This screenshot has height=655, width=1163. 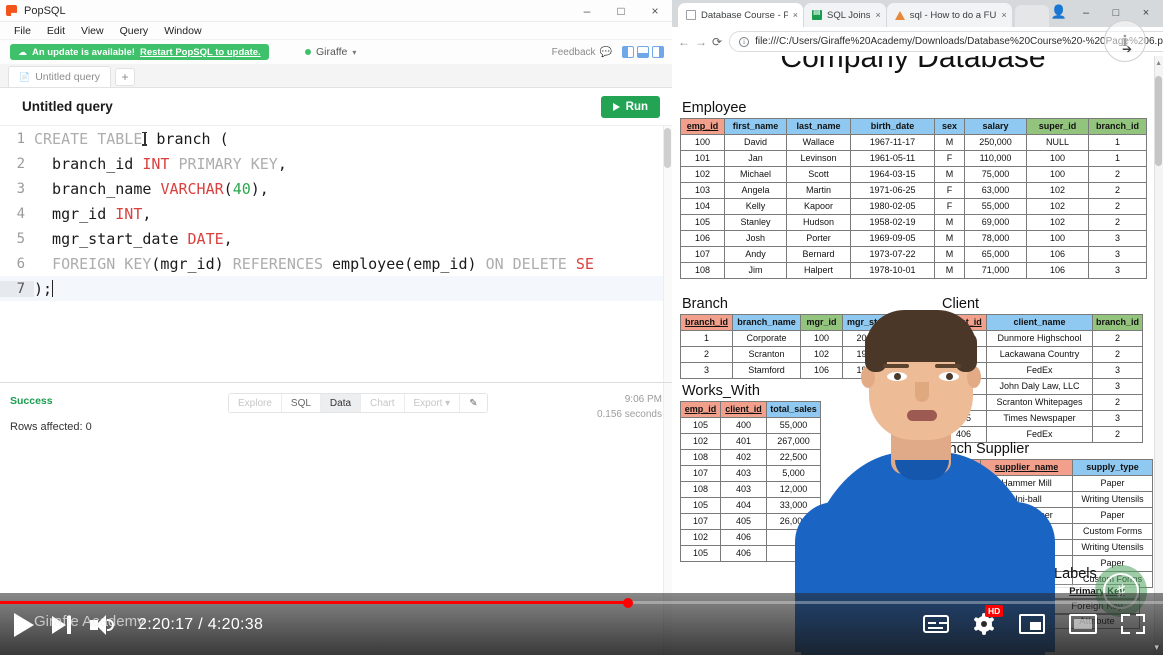 I want to click on query-title: Untitled query, so click(x=67, y=106).